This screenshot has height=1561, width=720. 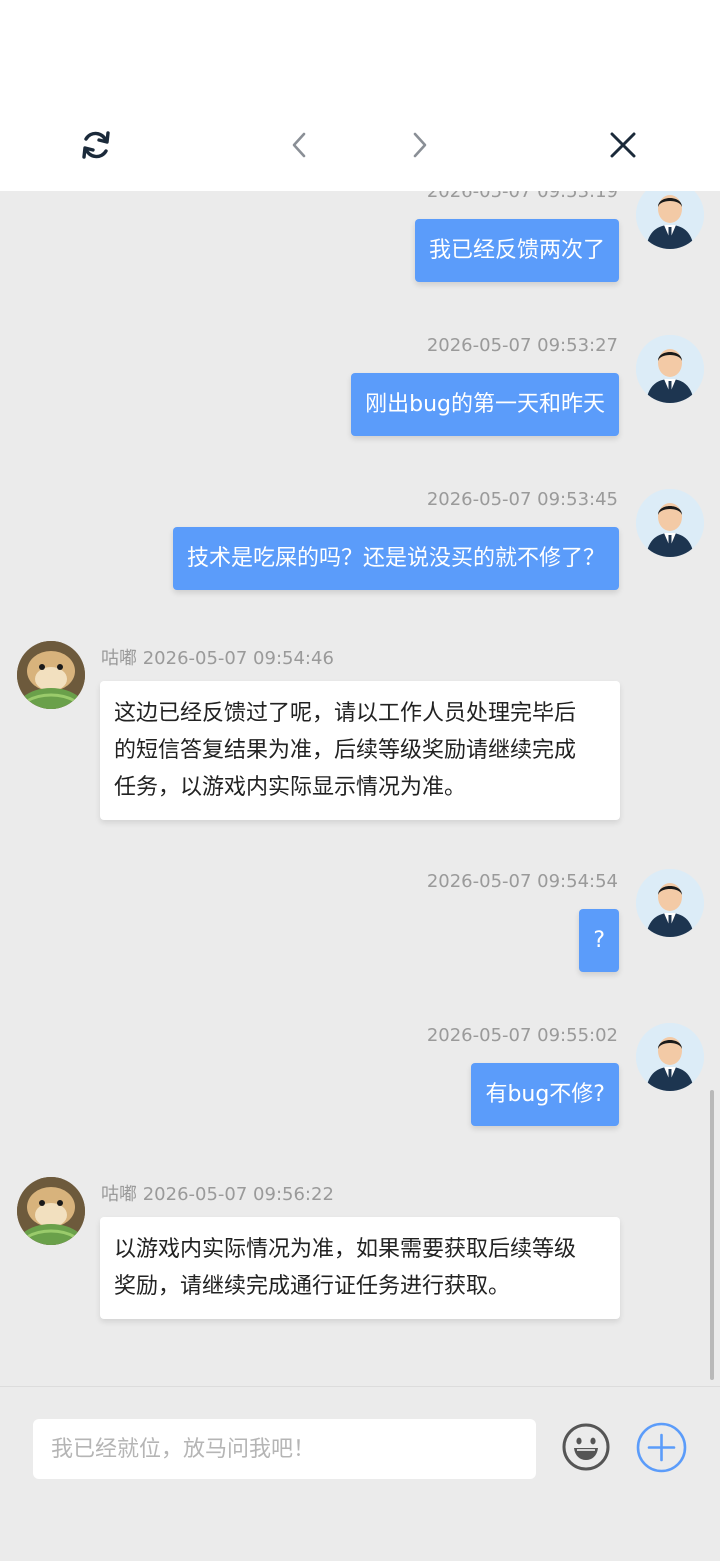 What do you see at coordinates (522, 499) in the screenshot?
I see `message-timestamp: 2026-05-07 09:53:45` at bounding box center [522, 499].